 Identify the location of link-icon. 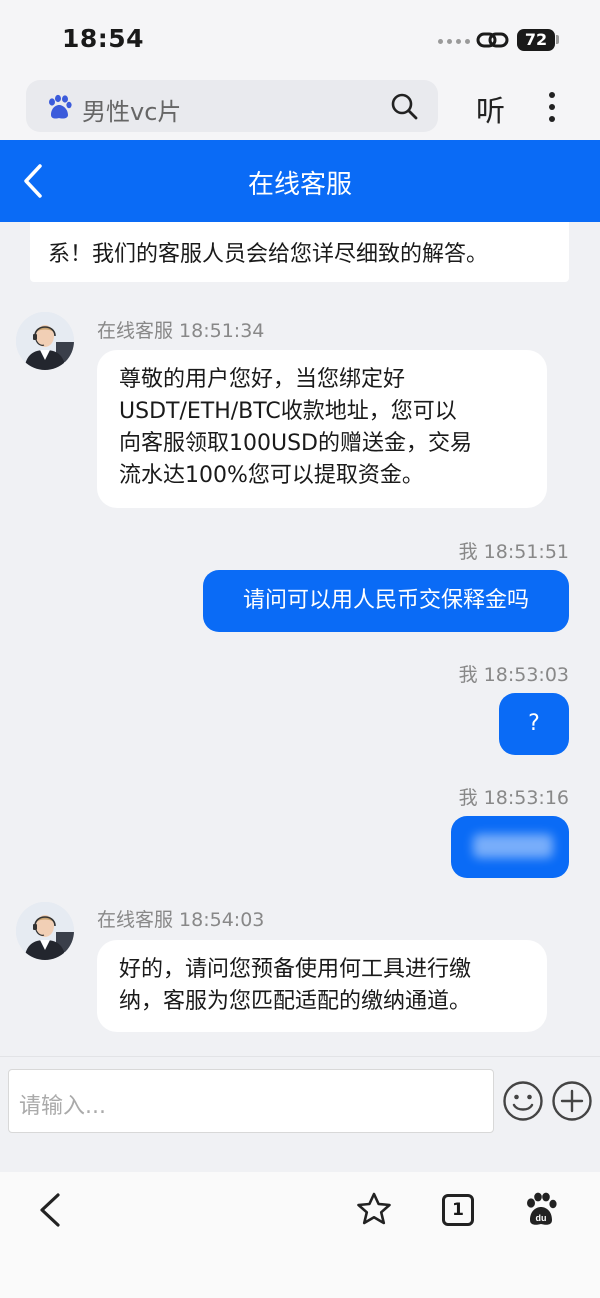
(492, 40).